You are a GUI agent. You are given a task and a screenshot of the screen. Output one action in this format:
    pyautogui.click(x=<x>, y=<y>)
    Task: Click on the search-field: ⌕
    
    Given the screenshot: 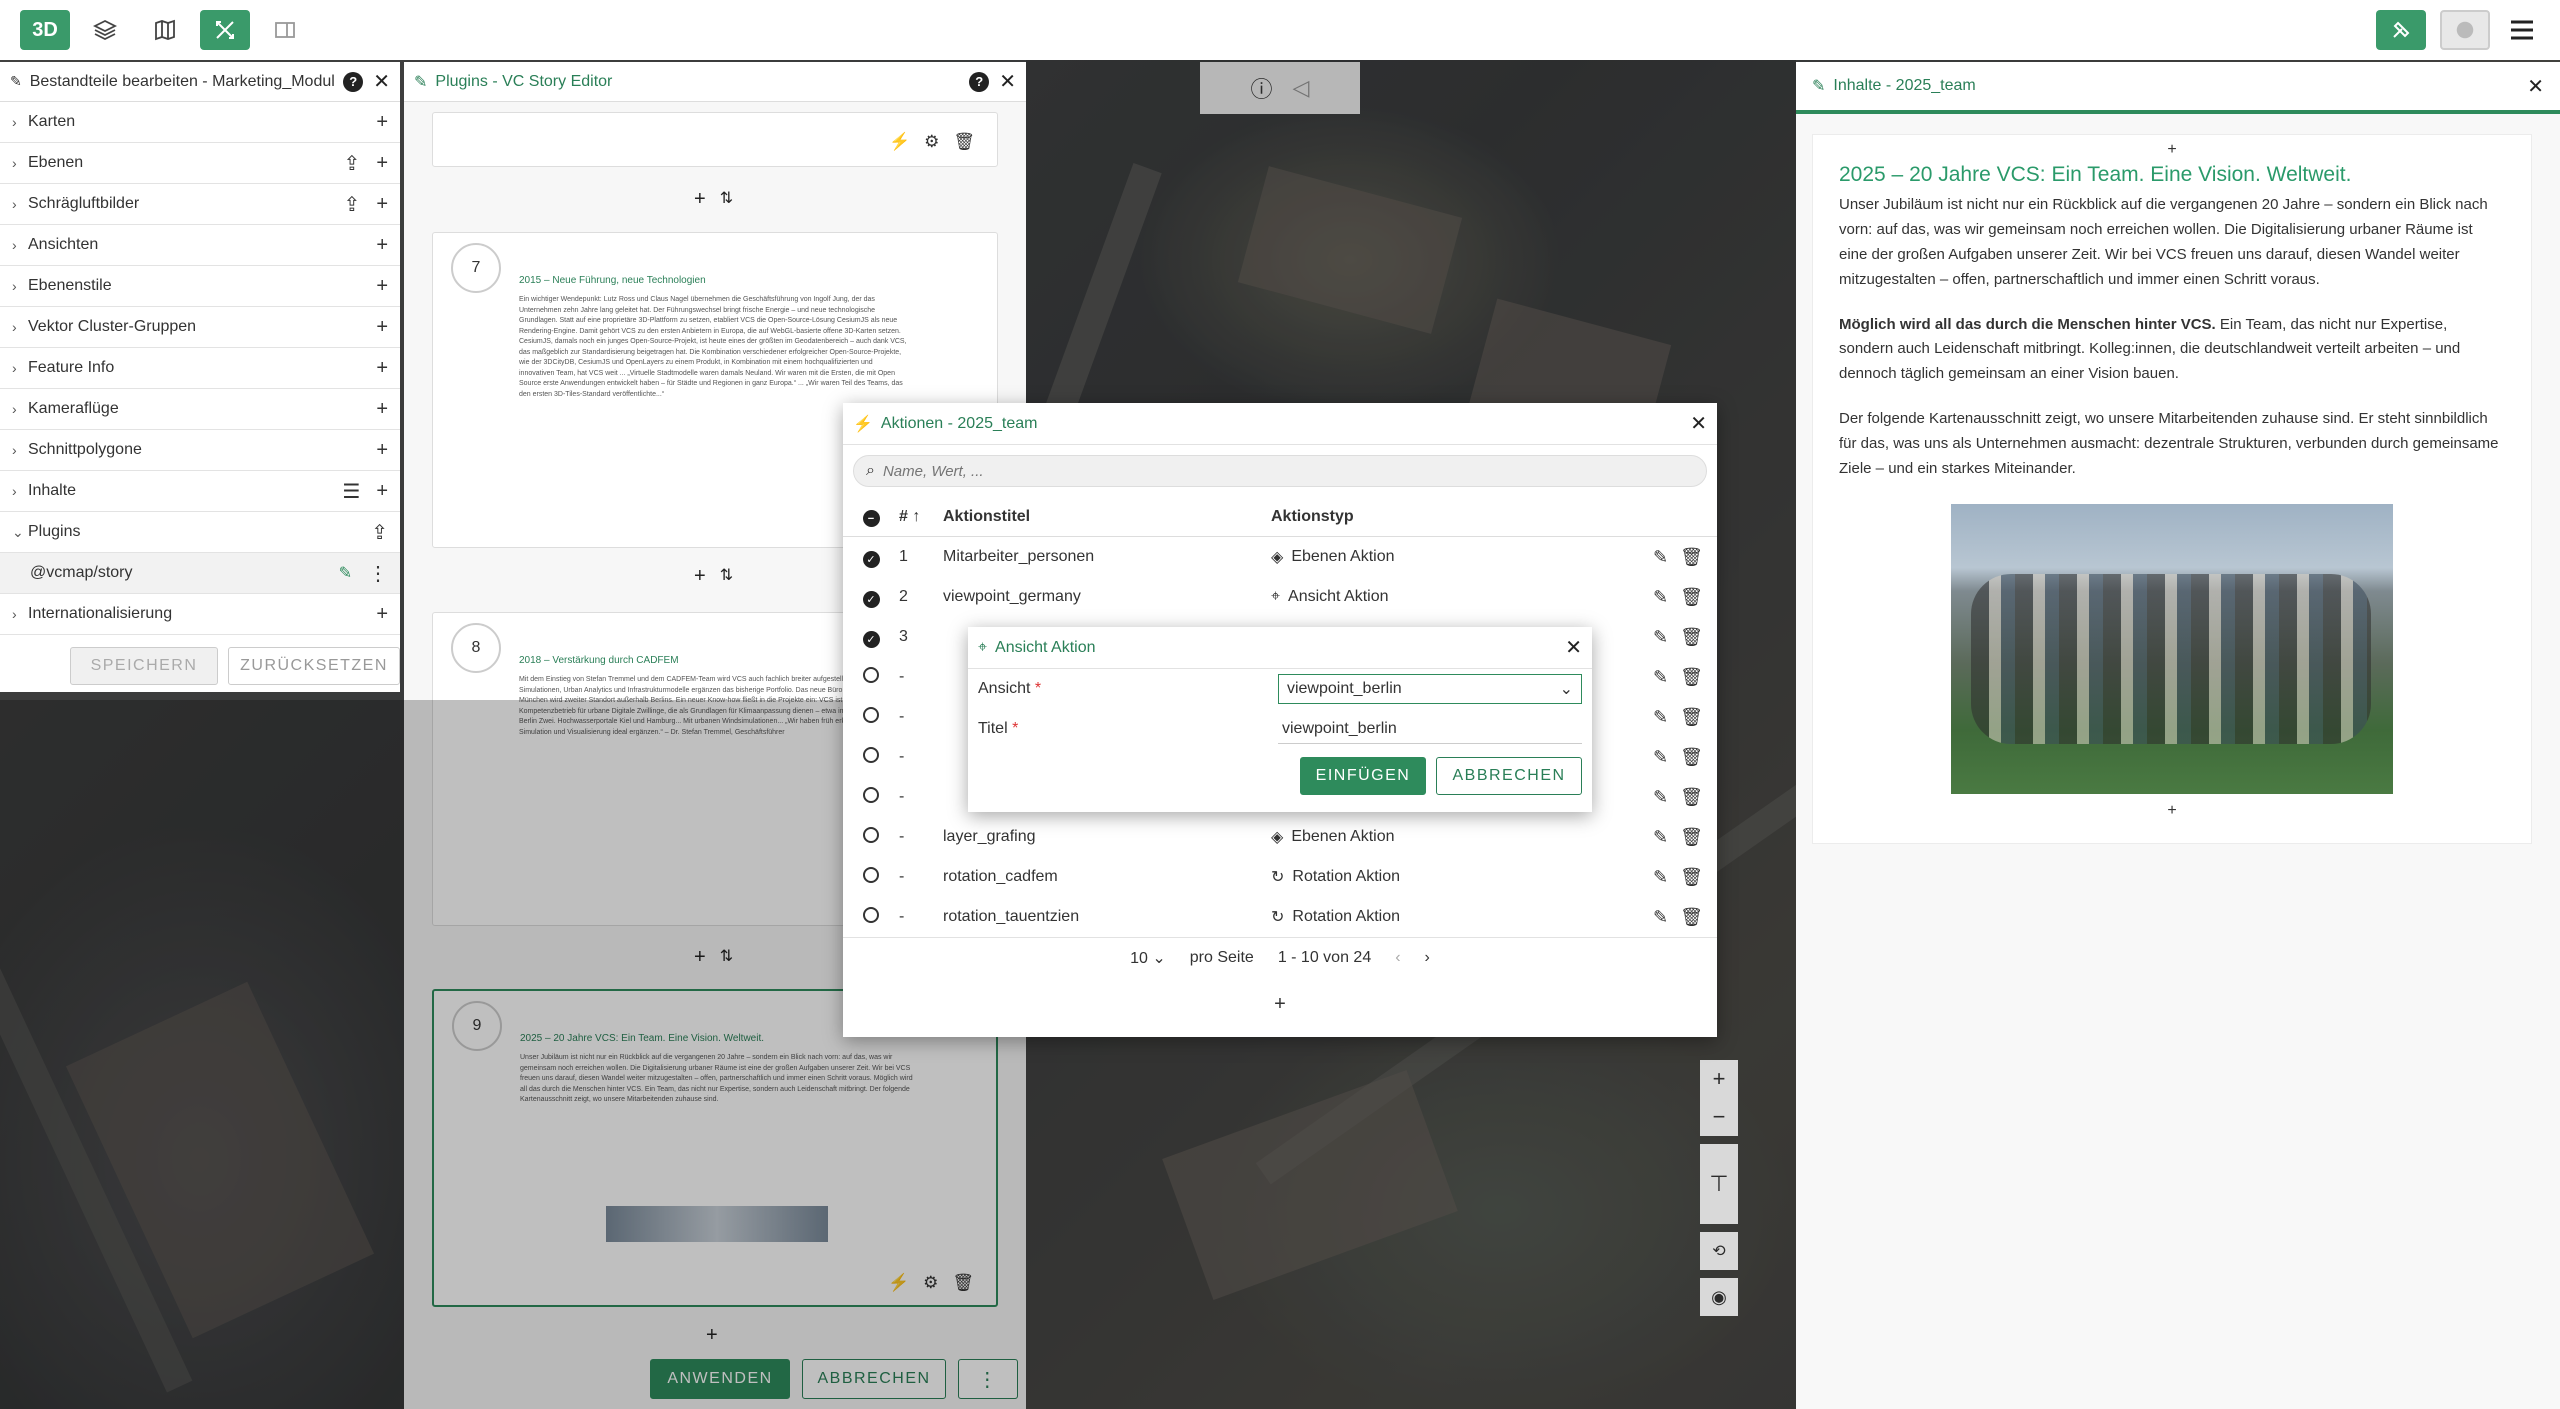 What is the action you would take?
    pyautogui.click(x=1280, y=471)
    